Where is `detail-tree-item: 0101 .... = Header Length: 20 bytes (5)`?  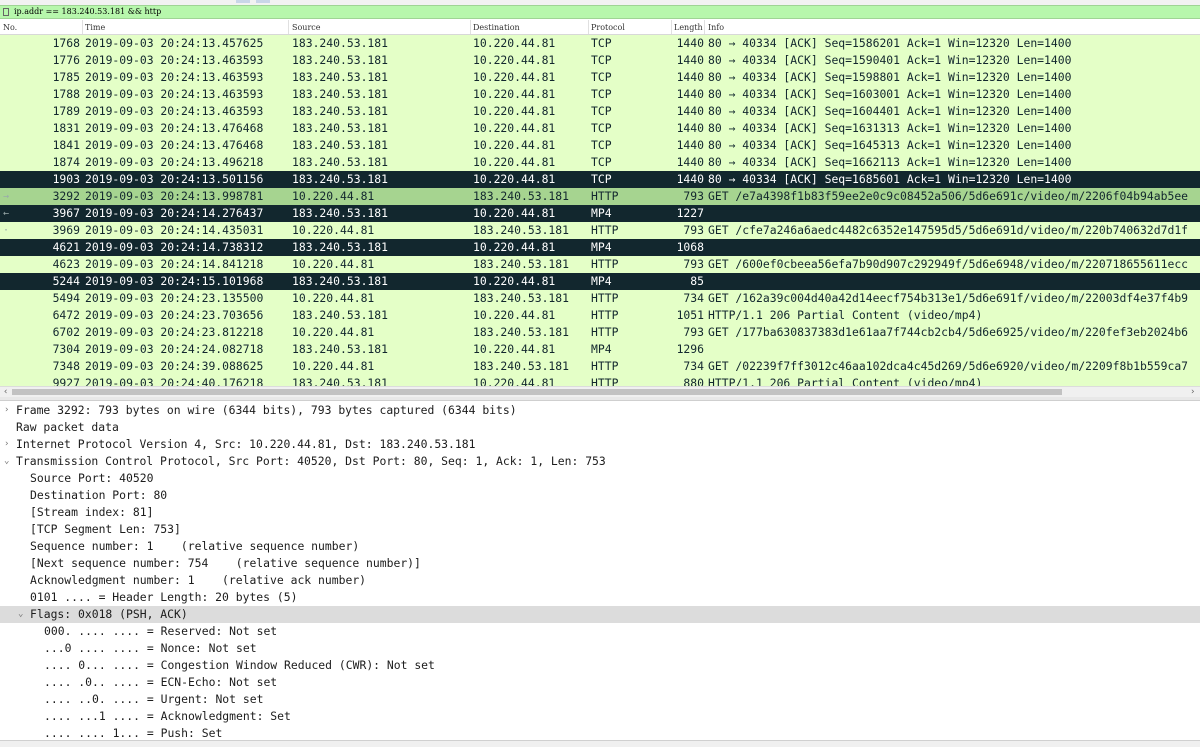 detail-tree-item: 0101 .... = Header Length: 20 bytes (5) is located at coordinates (600, 597).